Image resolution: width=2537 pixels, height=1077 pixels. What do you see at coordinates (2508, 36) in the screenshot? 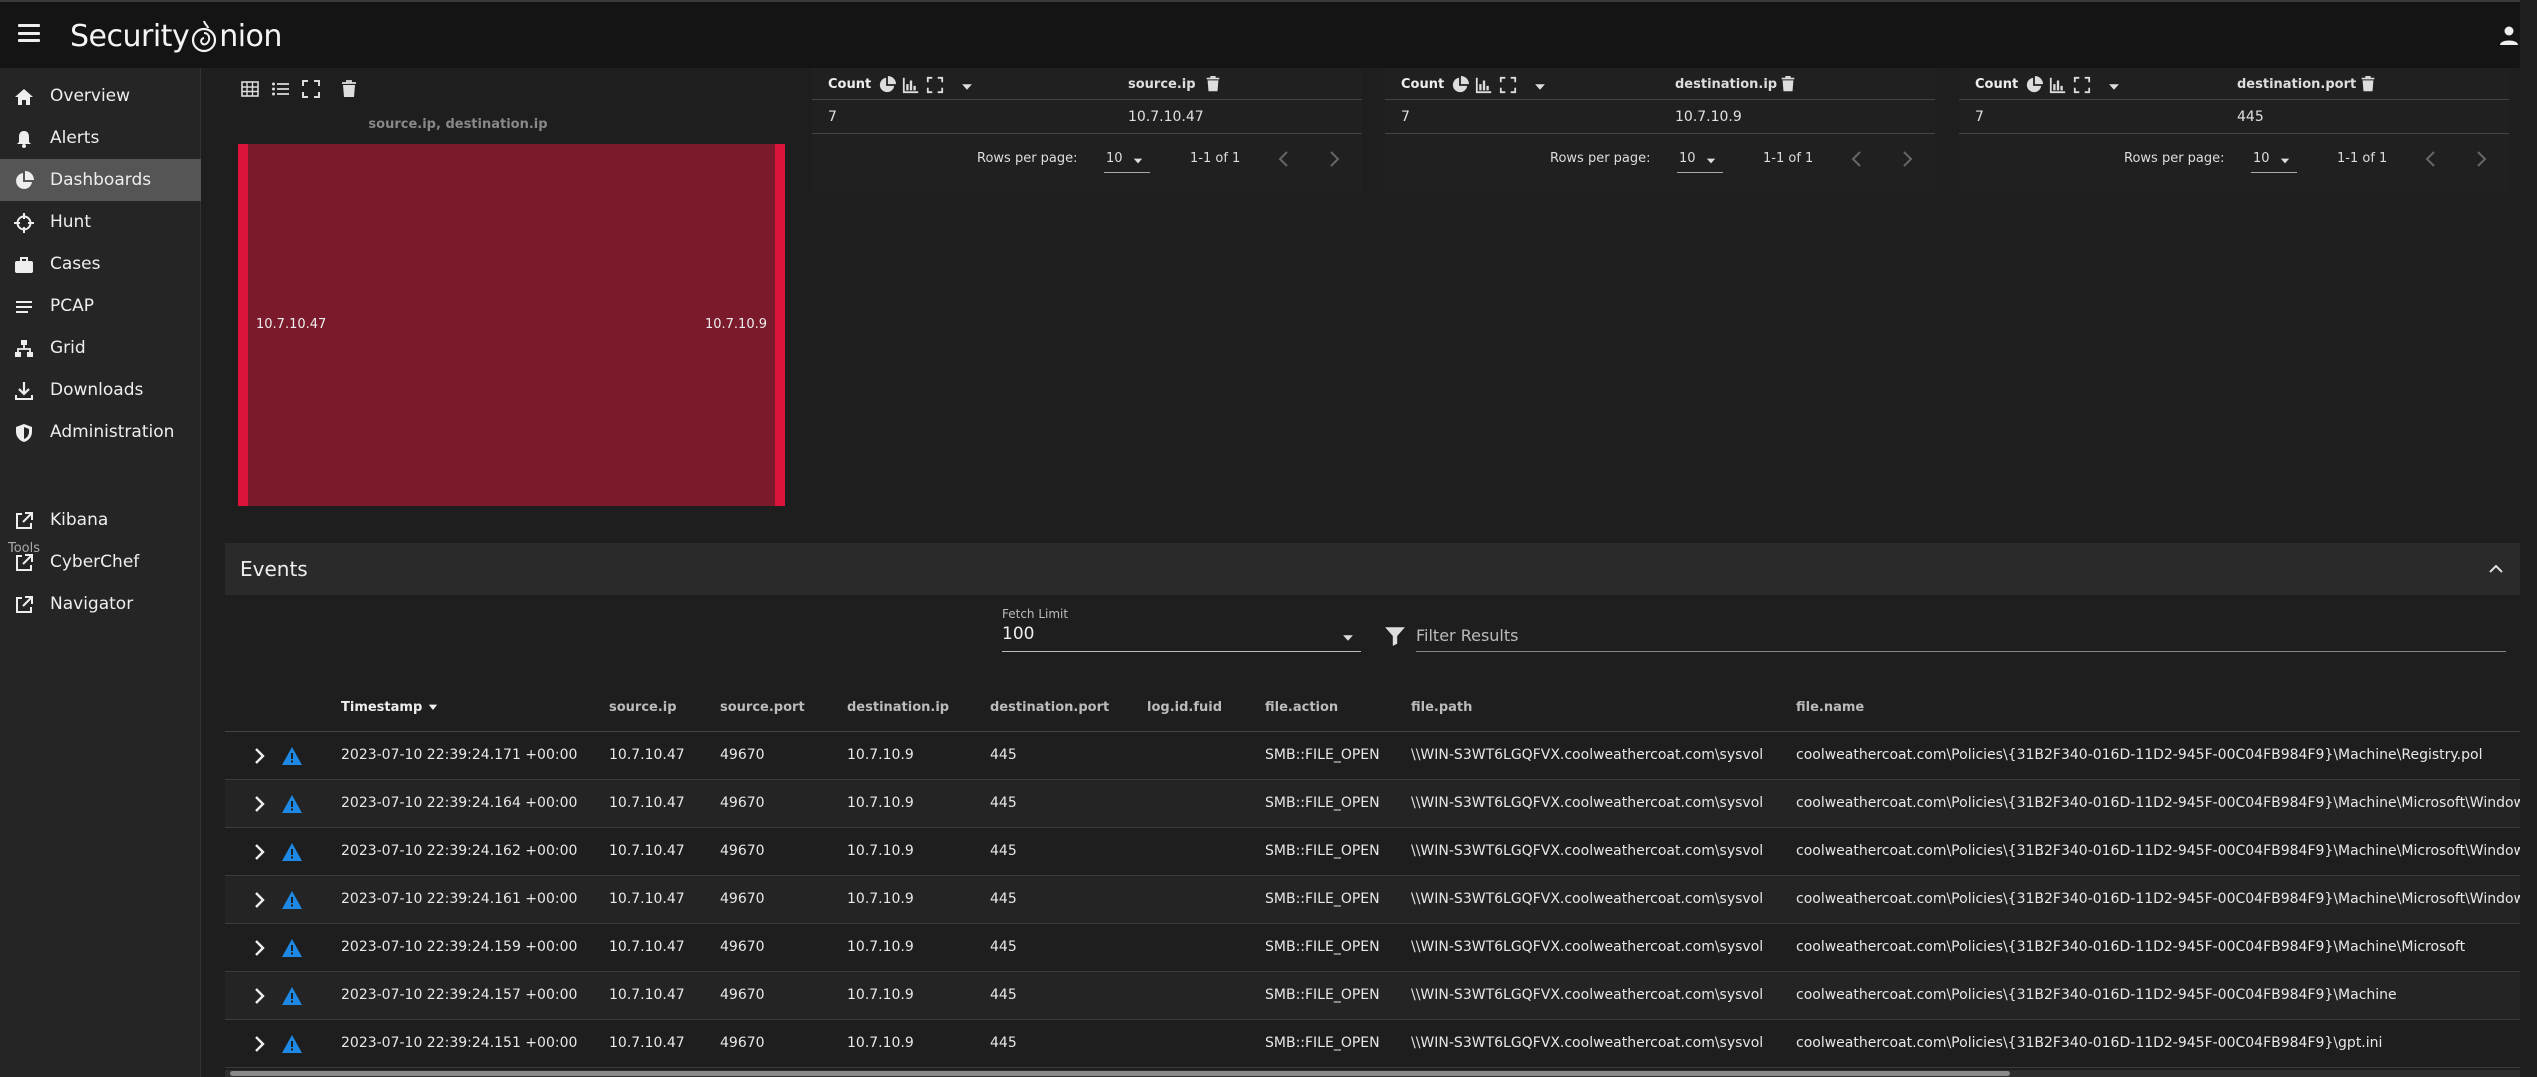
I see `account-icon` at bounding box center [2508, 36].